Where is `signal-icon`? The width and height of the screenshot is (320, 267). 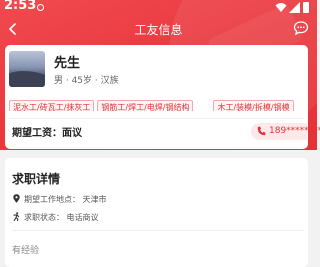
signal-icon is located at coordinates (294, 7).